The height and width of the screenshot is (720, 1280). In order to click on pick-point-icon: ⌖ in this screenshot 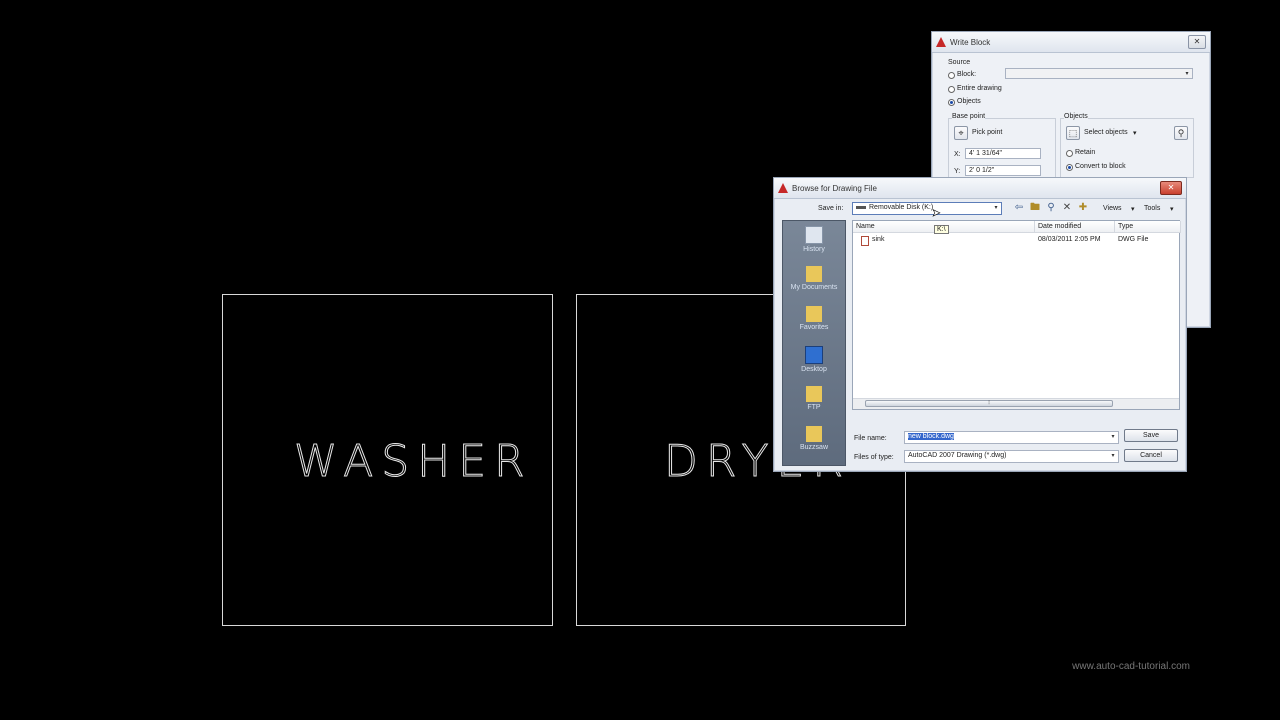, I will do `click(961, 133)`.